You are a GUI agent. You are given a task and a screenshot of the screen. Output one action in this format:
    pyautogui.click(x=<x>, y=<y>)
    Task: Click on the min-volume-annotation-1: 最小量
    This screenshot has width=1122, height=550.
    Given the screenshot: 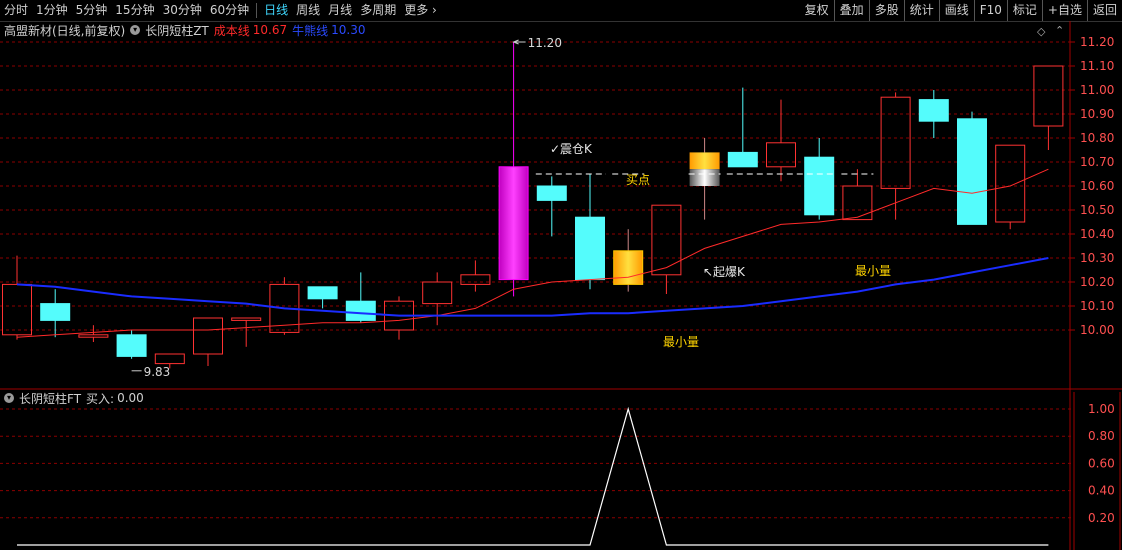 What is the action you would take?
    pyautogui.click(x=873, y=271)
    